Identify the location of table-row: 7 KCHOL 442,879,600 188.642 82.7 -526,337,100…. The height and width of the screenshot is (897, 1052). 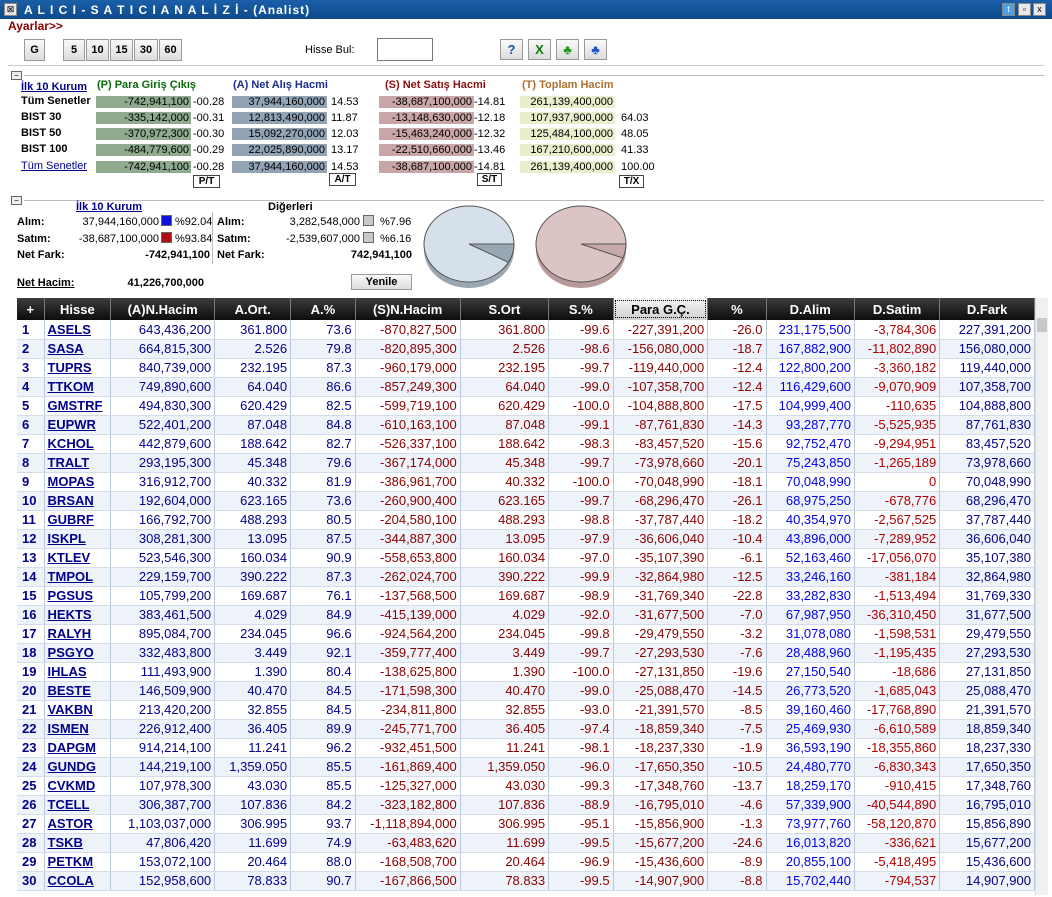
(526, 444).